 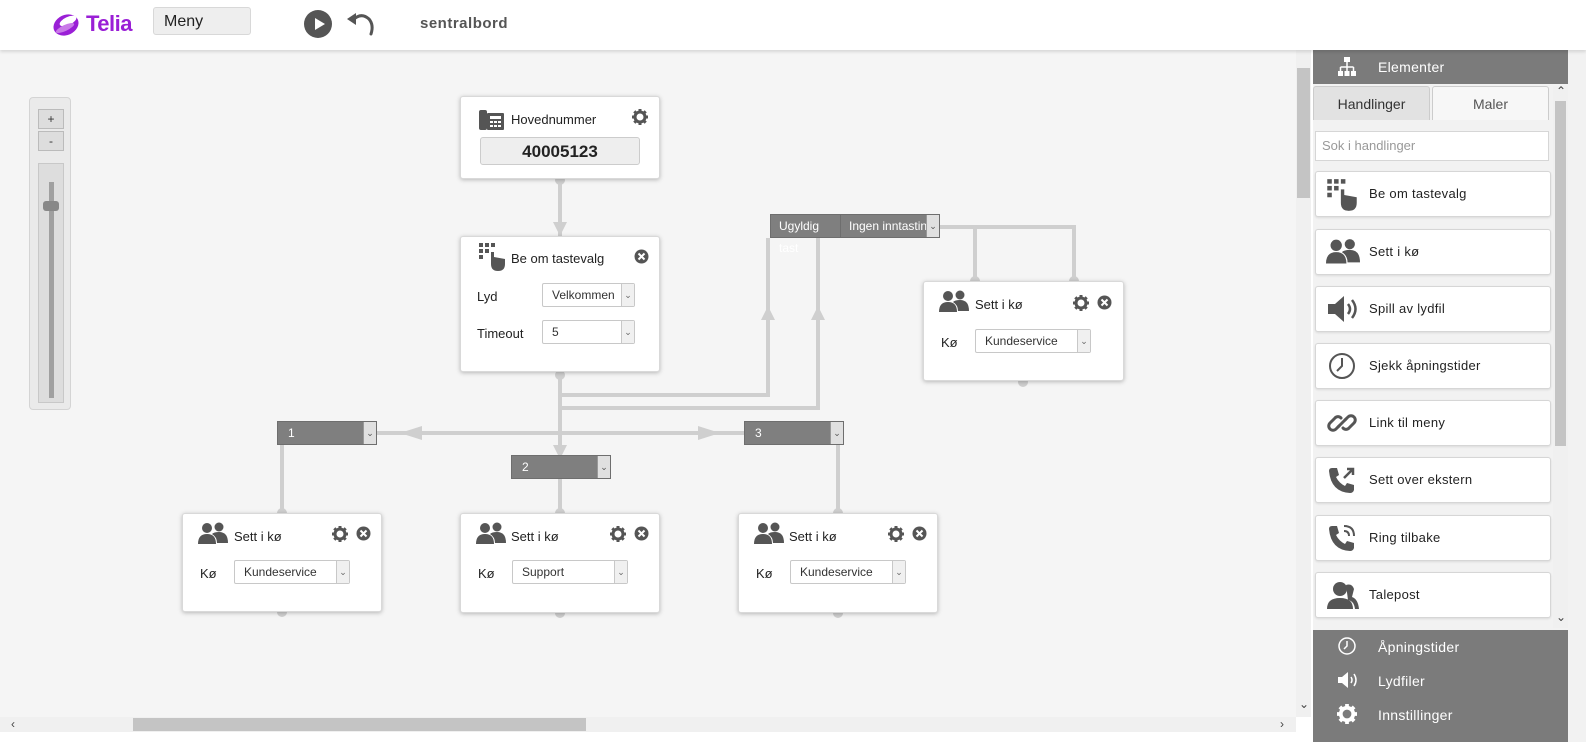 What do you see at coordinates (1343, 595) in the screenshot?
I see `person-icon` at bounding box center [1343, 595].